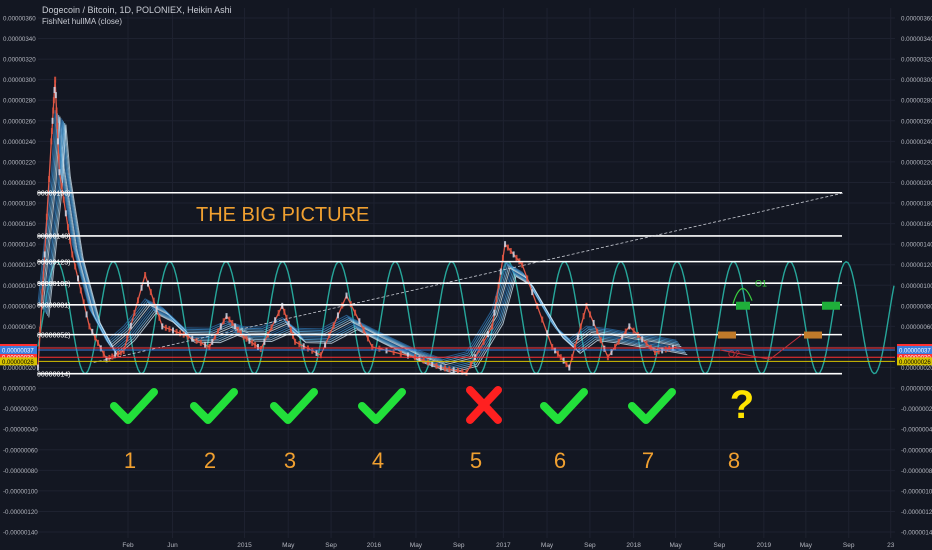 The height and width of the screenshot is (550, 932). Describe the element at coordinates (915, 352) in the screenshot. I see `price-tag-label-right: 0.00000037` at that location.